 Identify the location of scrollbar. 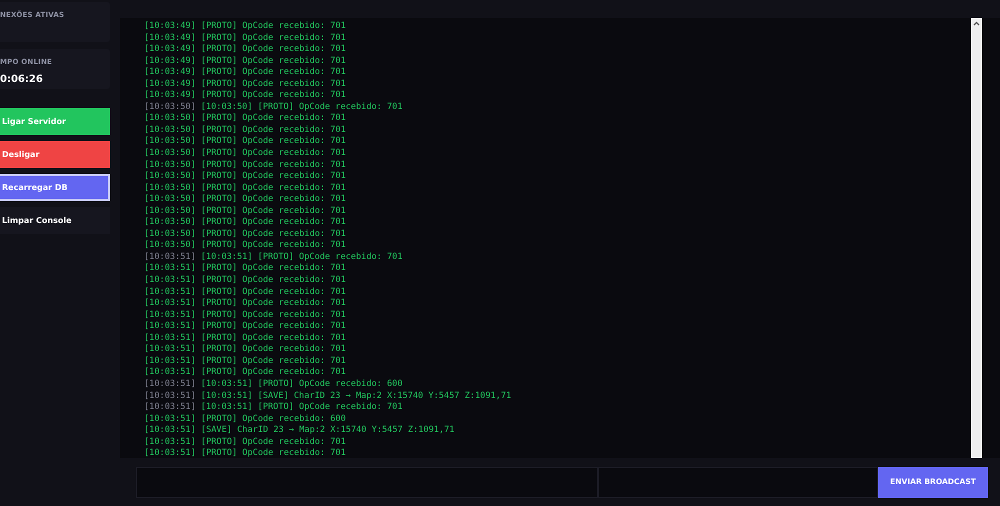
(976, 238).